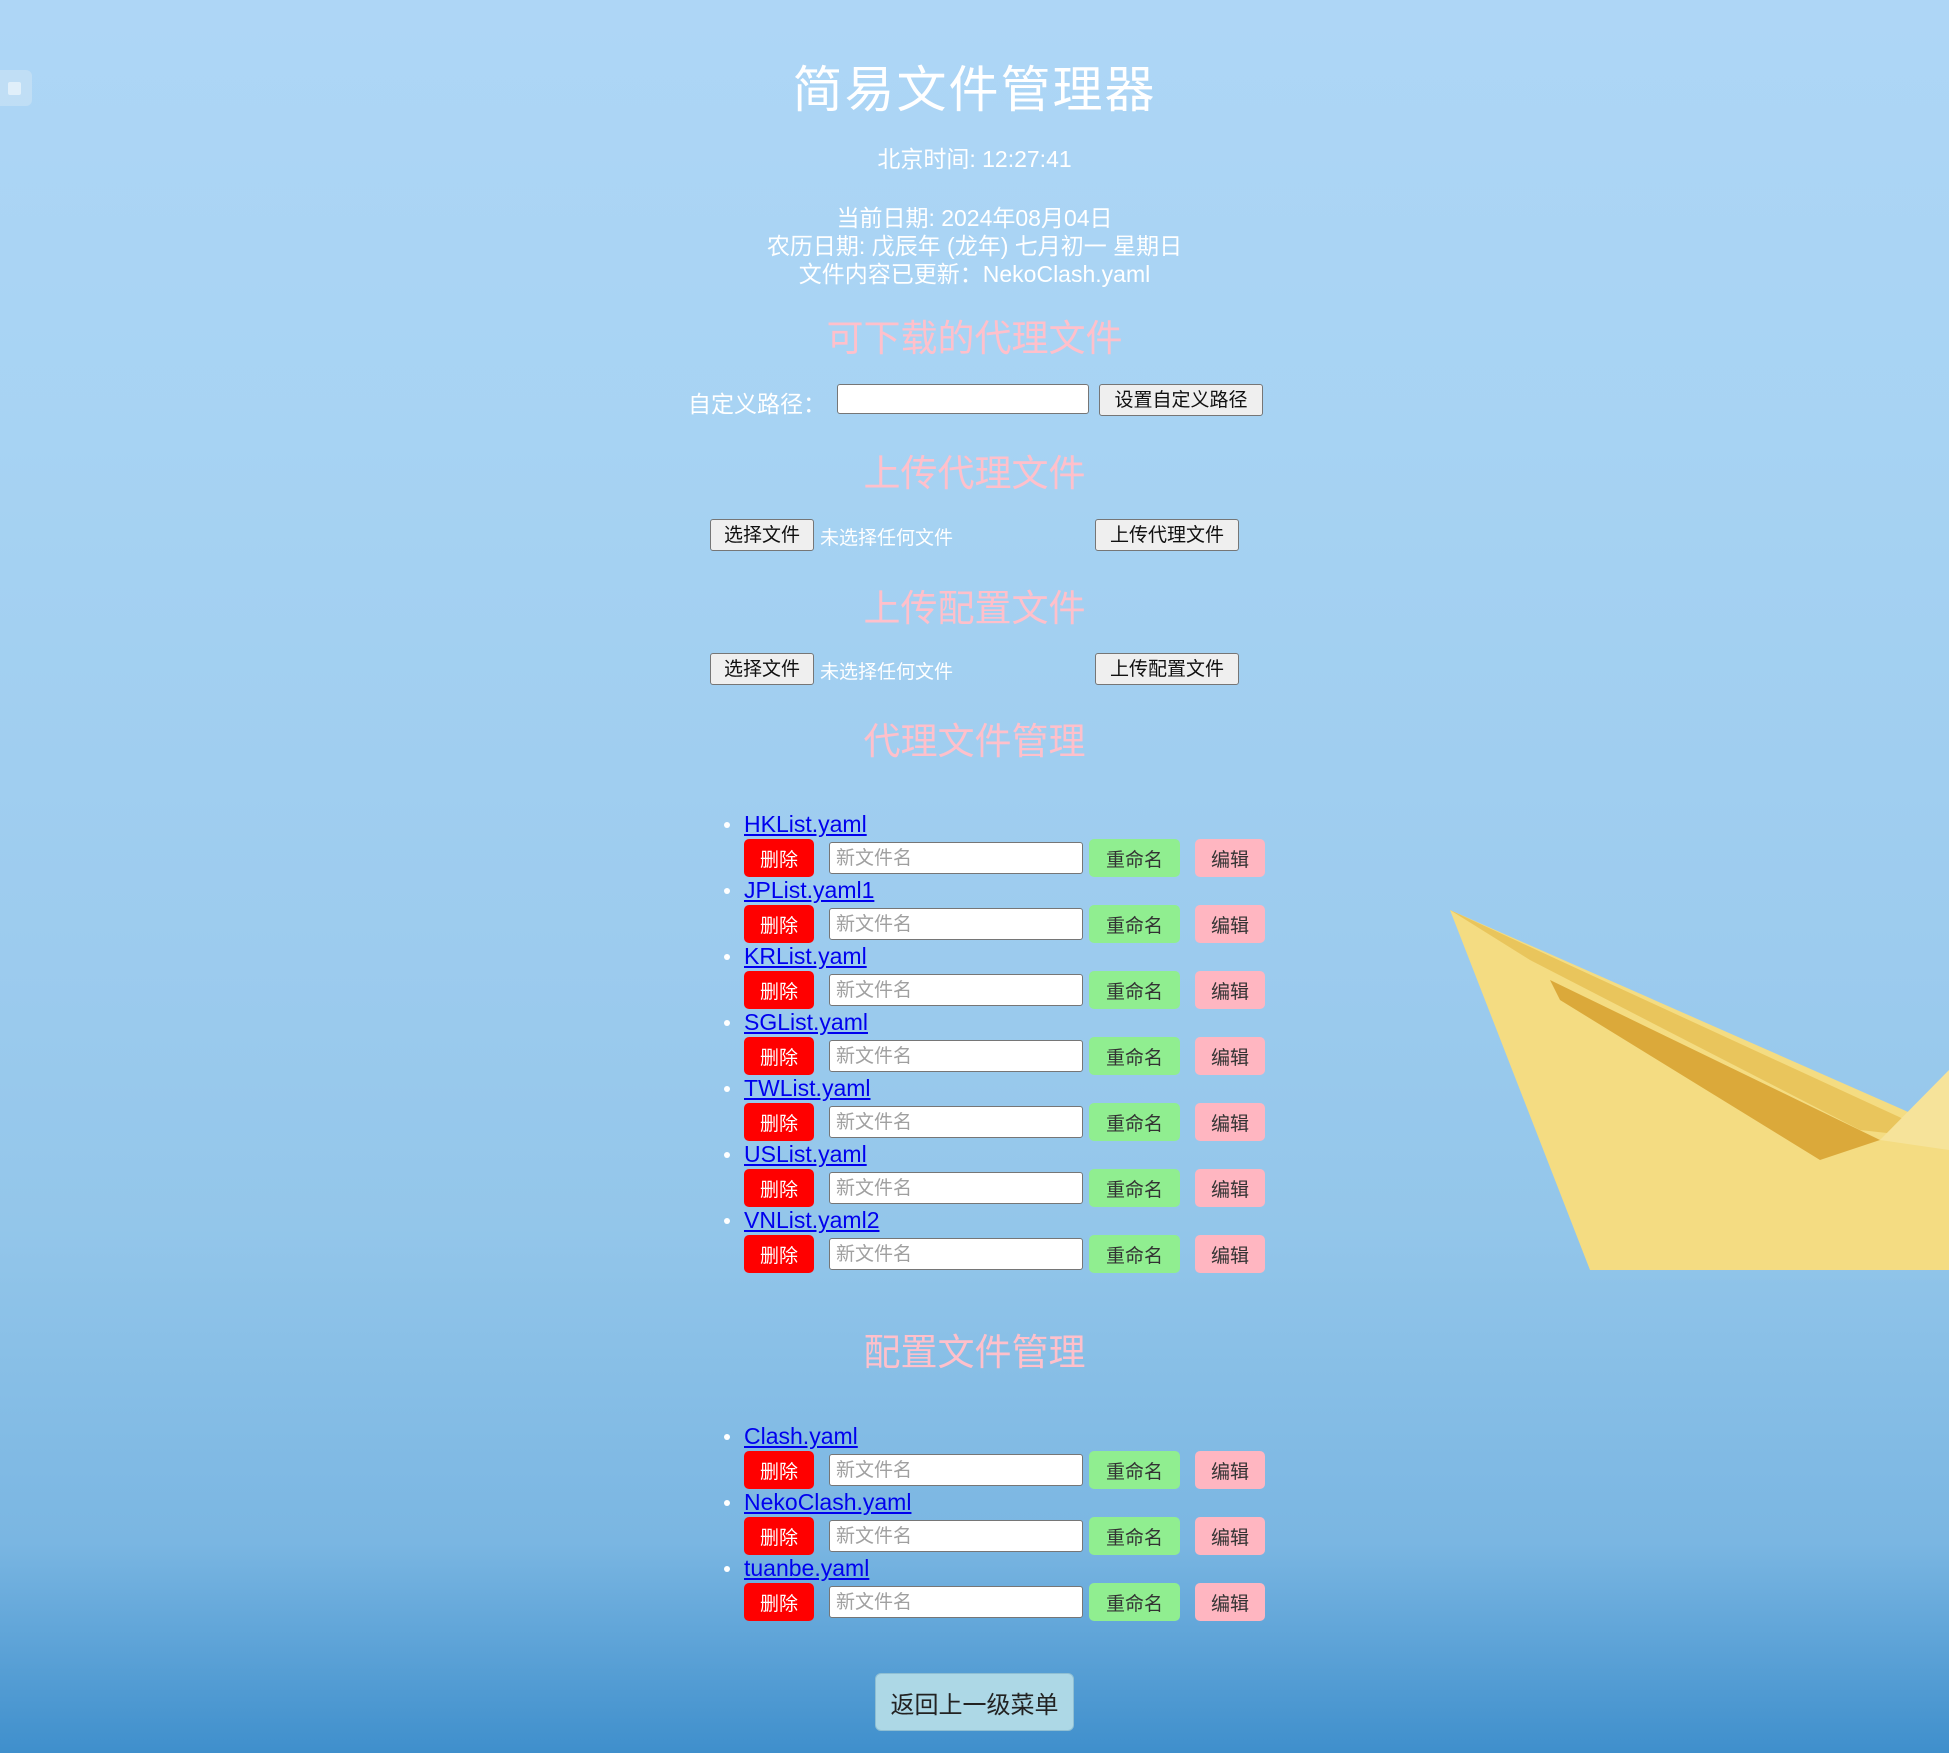  I want to click on proxy-file-status: 未选择任何文件, so click(887, 538).